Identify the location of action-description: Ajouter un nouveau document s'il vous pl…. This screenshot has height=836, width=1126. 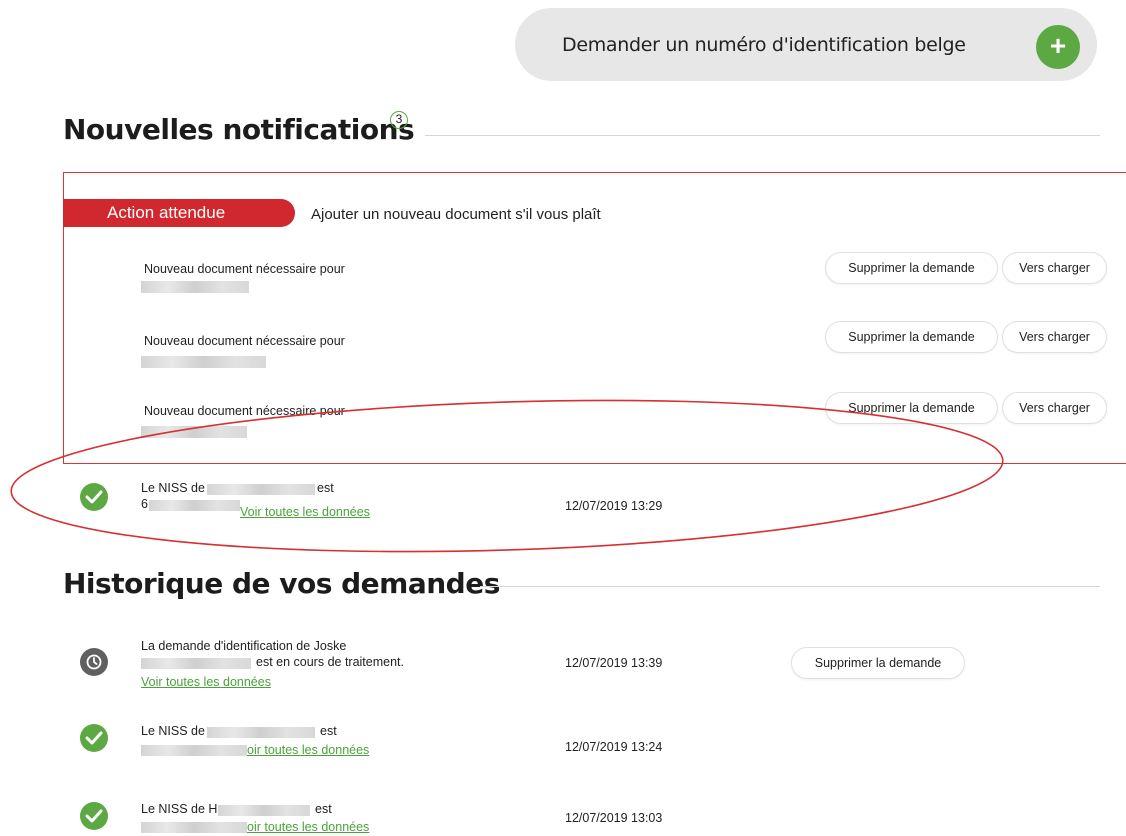
(456, 214).